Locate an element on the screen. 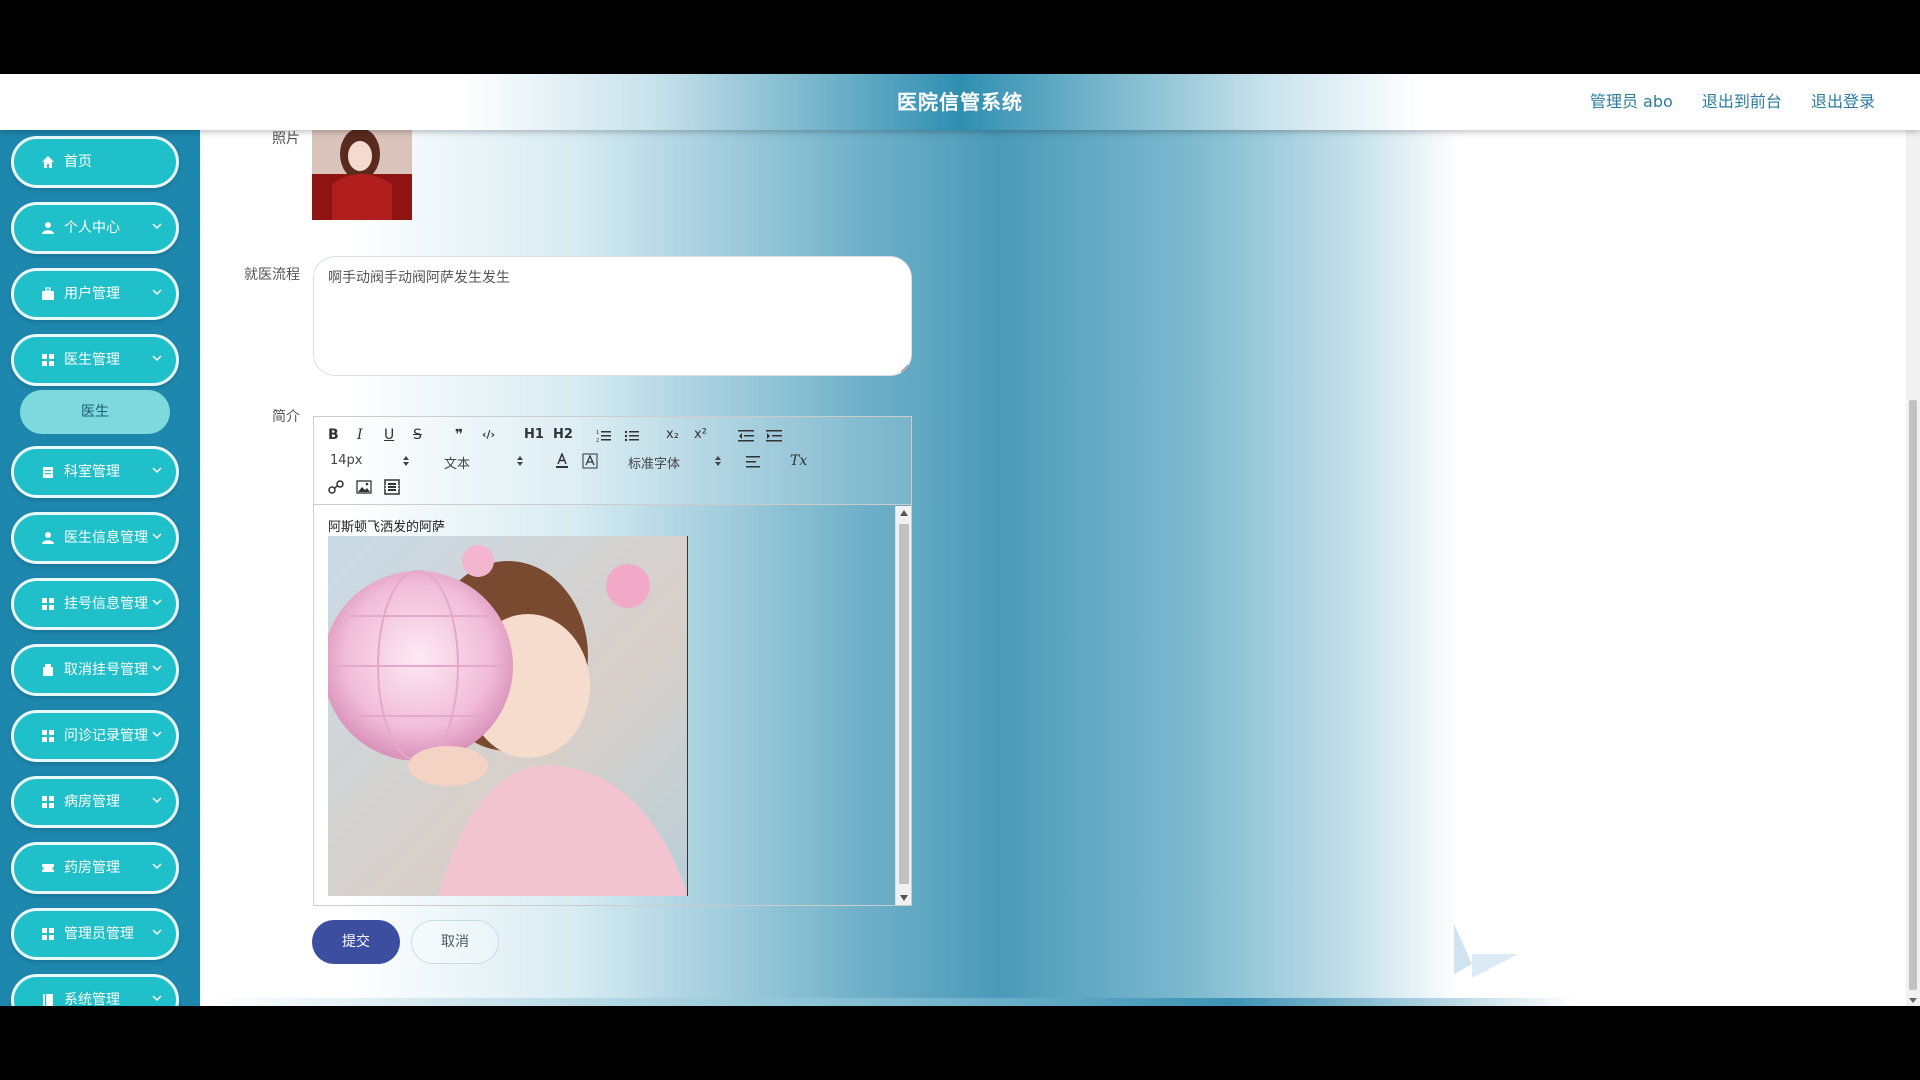 Image resolution: width=1920 pixels, height=1080 pixels. intro-label: 简介 is located at coordinates (286, 417).